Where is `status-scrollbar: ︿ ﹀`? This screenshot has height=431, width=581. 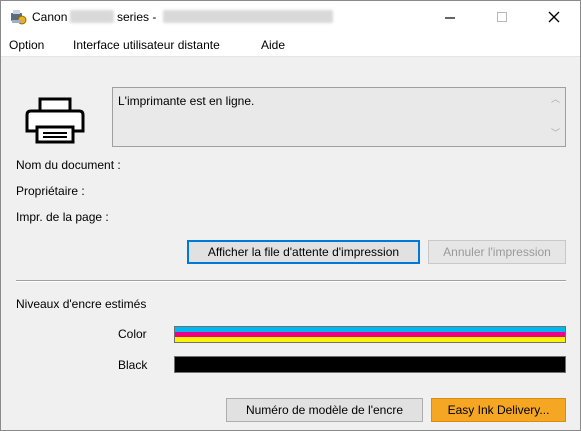 status-scrollbar: ︿ ﹀ is located at coordinates (556, 117).